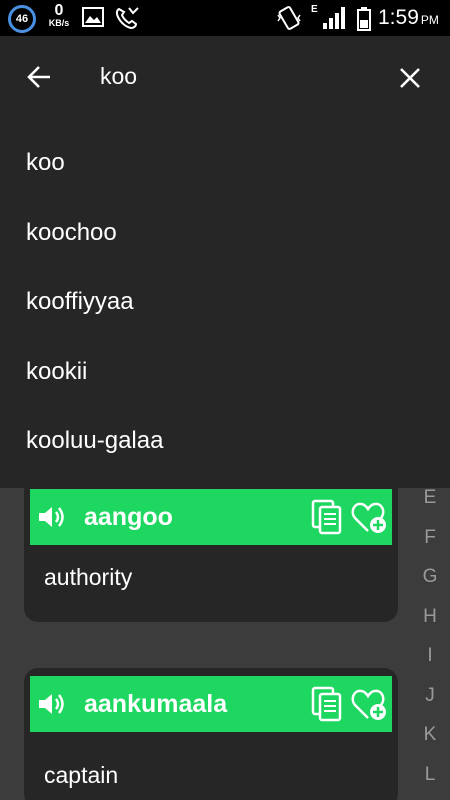 The height and width of the screenshot is (800, 450). What do you see at coordinates (225, 163) in the screenshot?
I see `suggestion-item: koo` at bounding box center [225, 163].